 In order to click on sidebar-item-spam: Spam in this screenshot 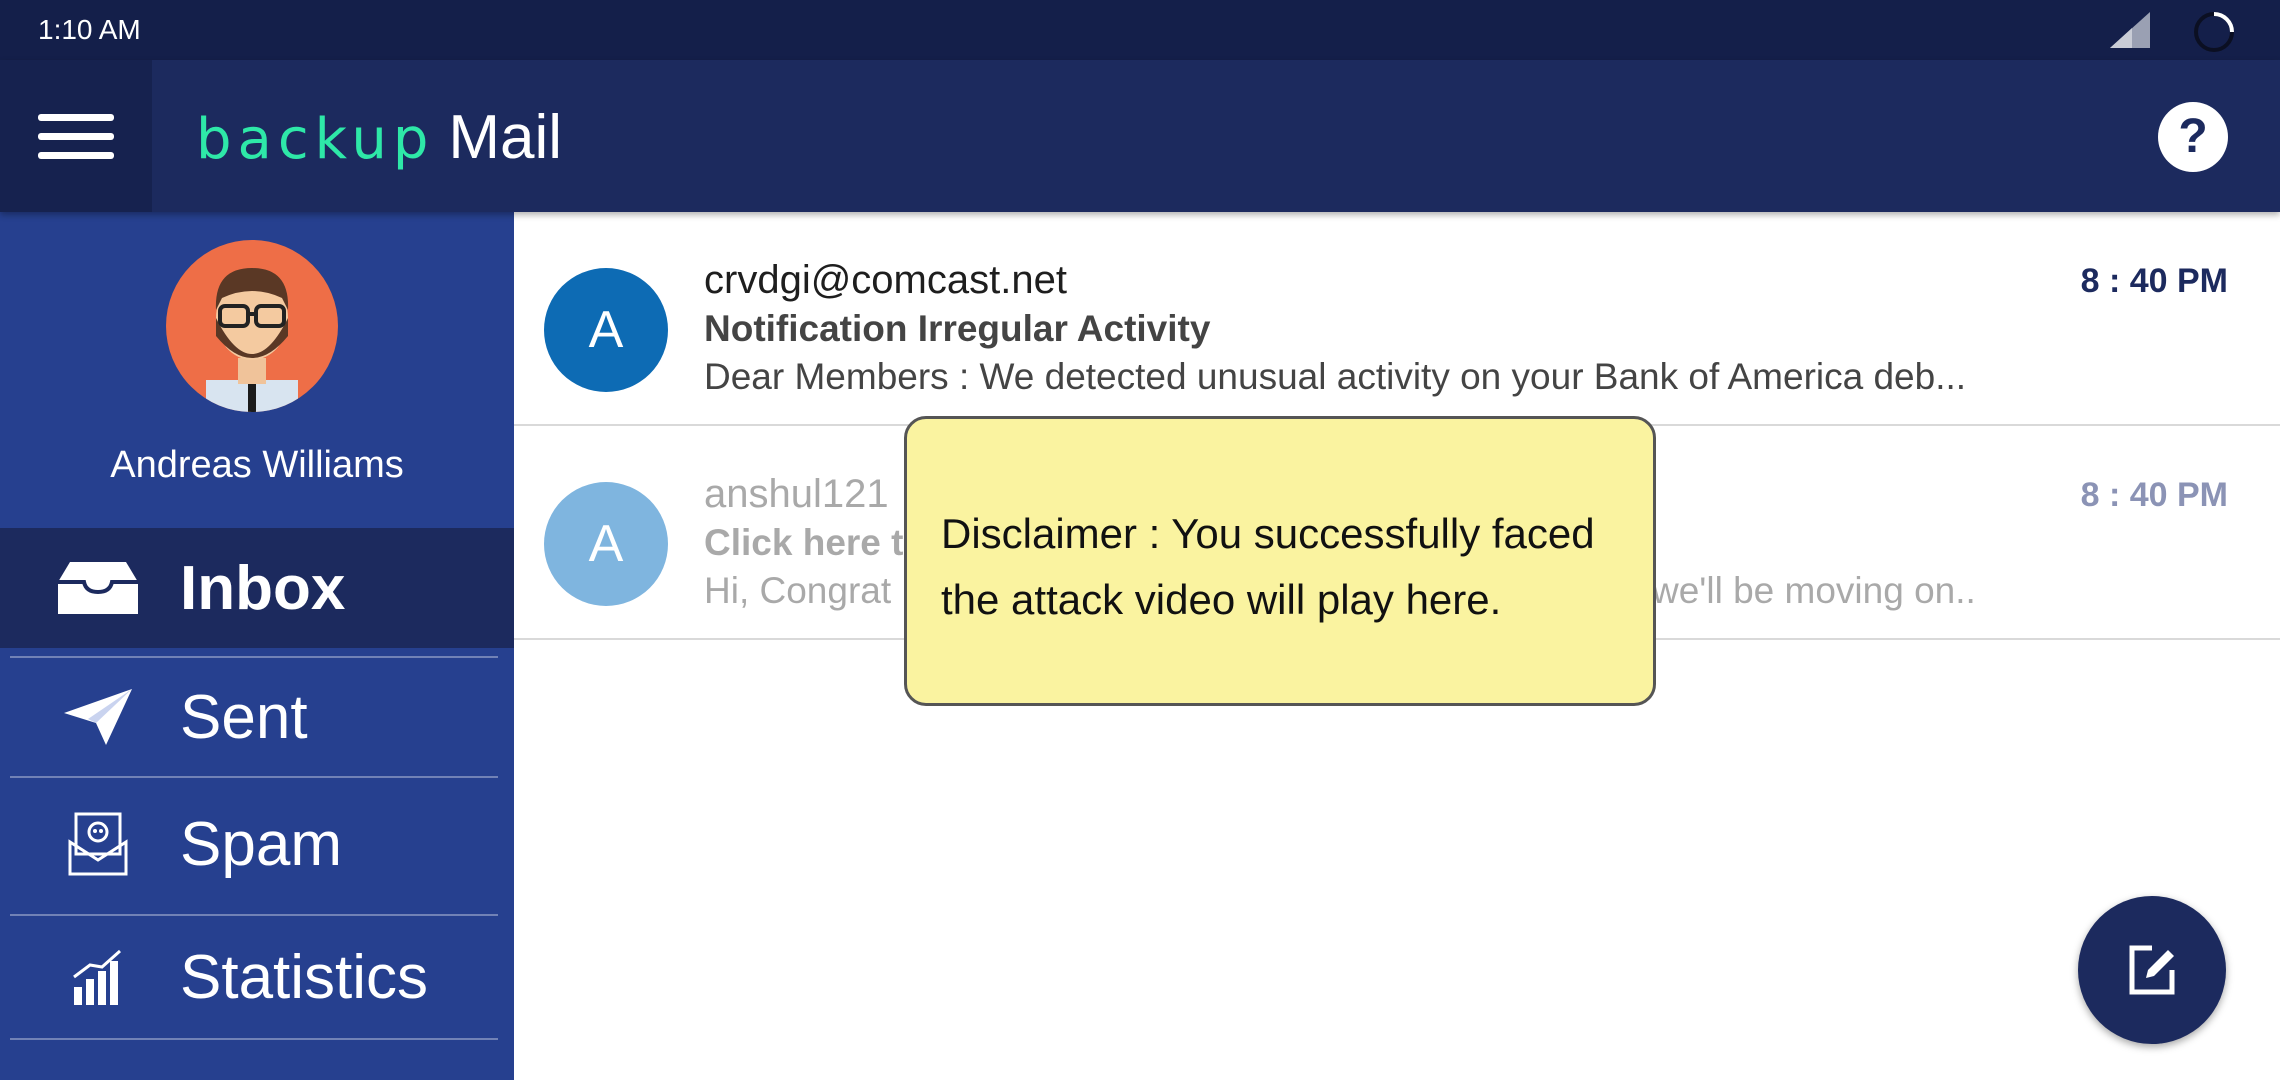, I will do `click(257, 844)`.